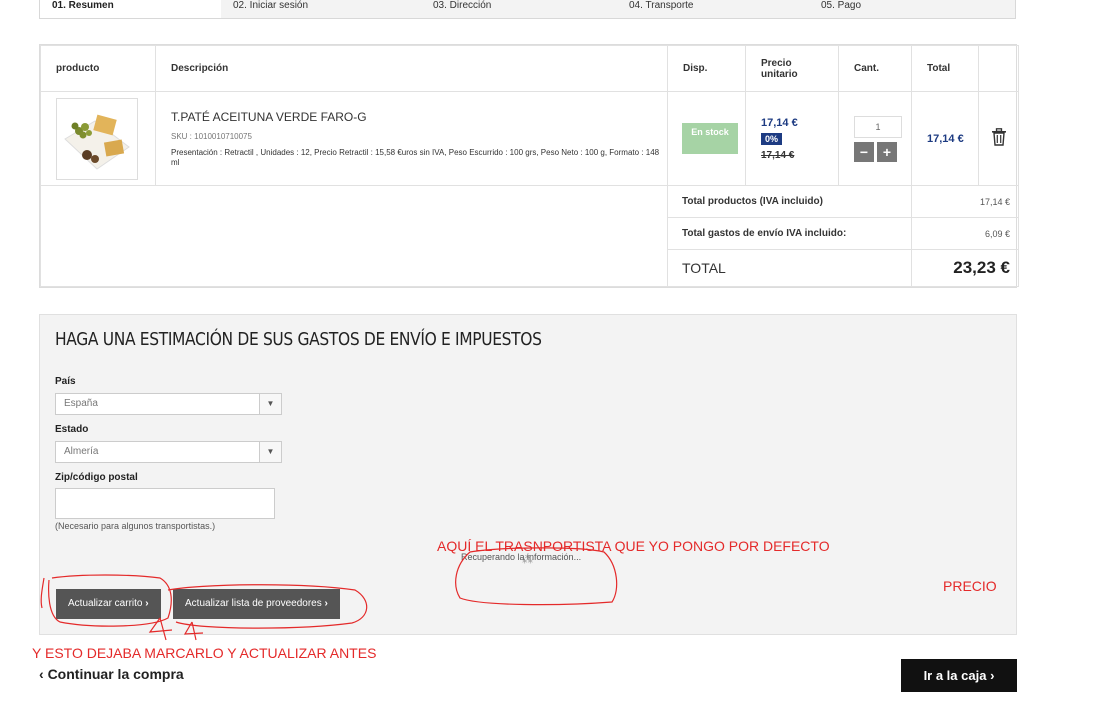 This screenshot has width=1100, height=706. What do you see at coordinates (81, 451) in the screenshot?
I see `state-select-value: Almería` at bounding box center [81, 451].